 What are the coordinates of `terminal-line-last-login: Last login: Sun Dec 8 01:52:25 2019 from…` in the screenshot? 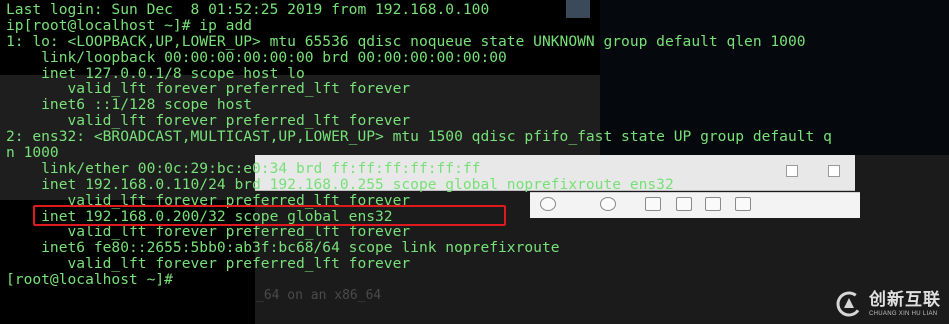 It's located at (248, 10).